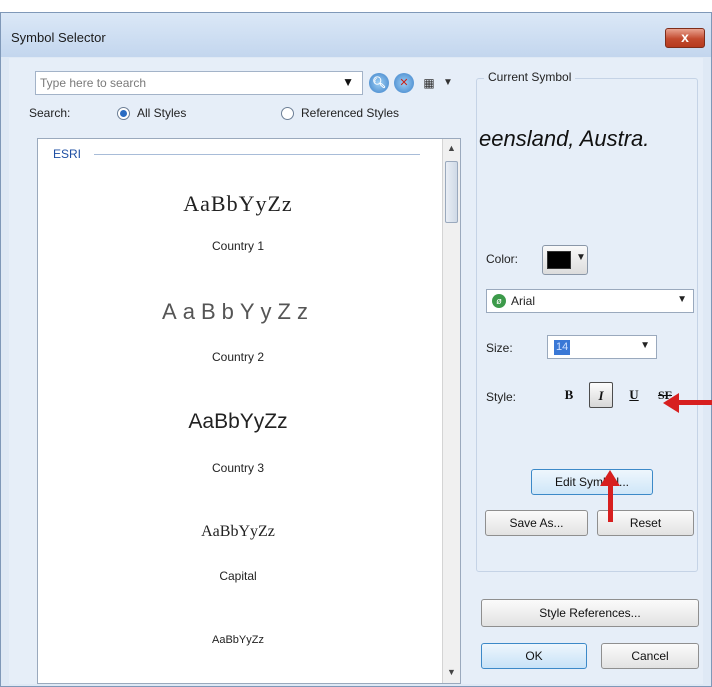  Describe the element at coordinates (602, 347) in the screenshot. I see `size-select: 14 ▼` at that location.